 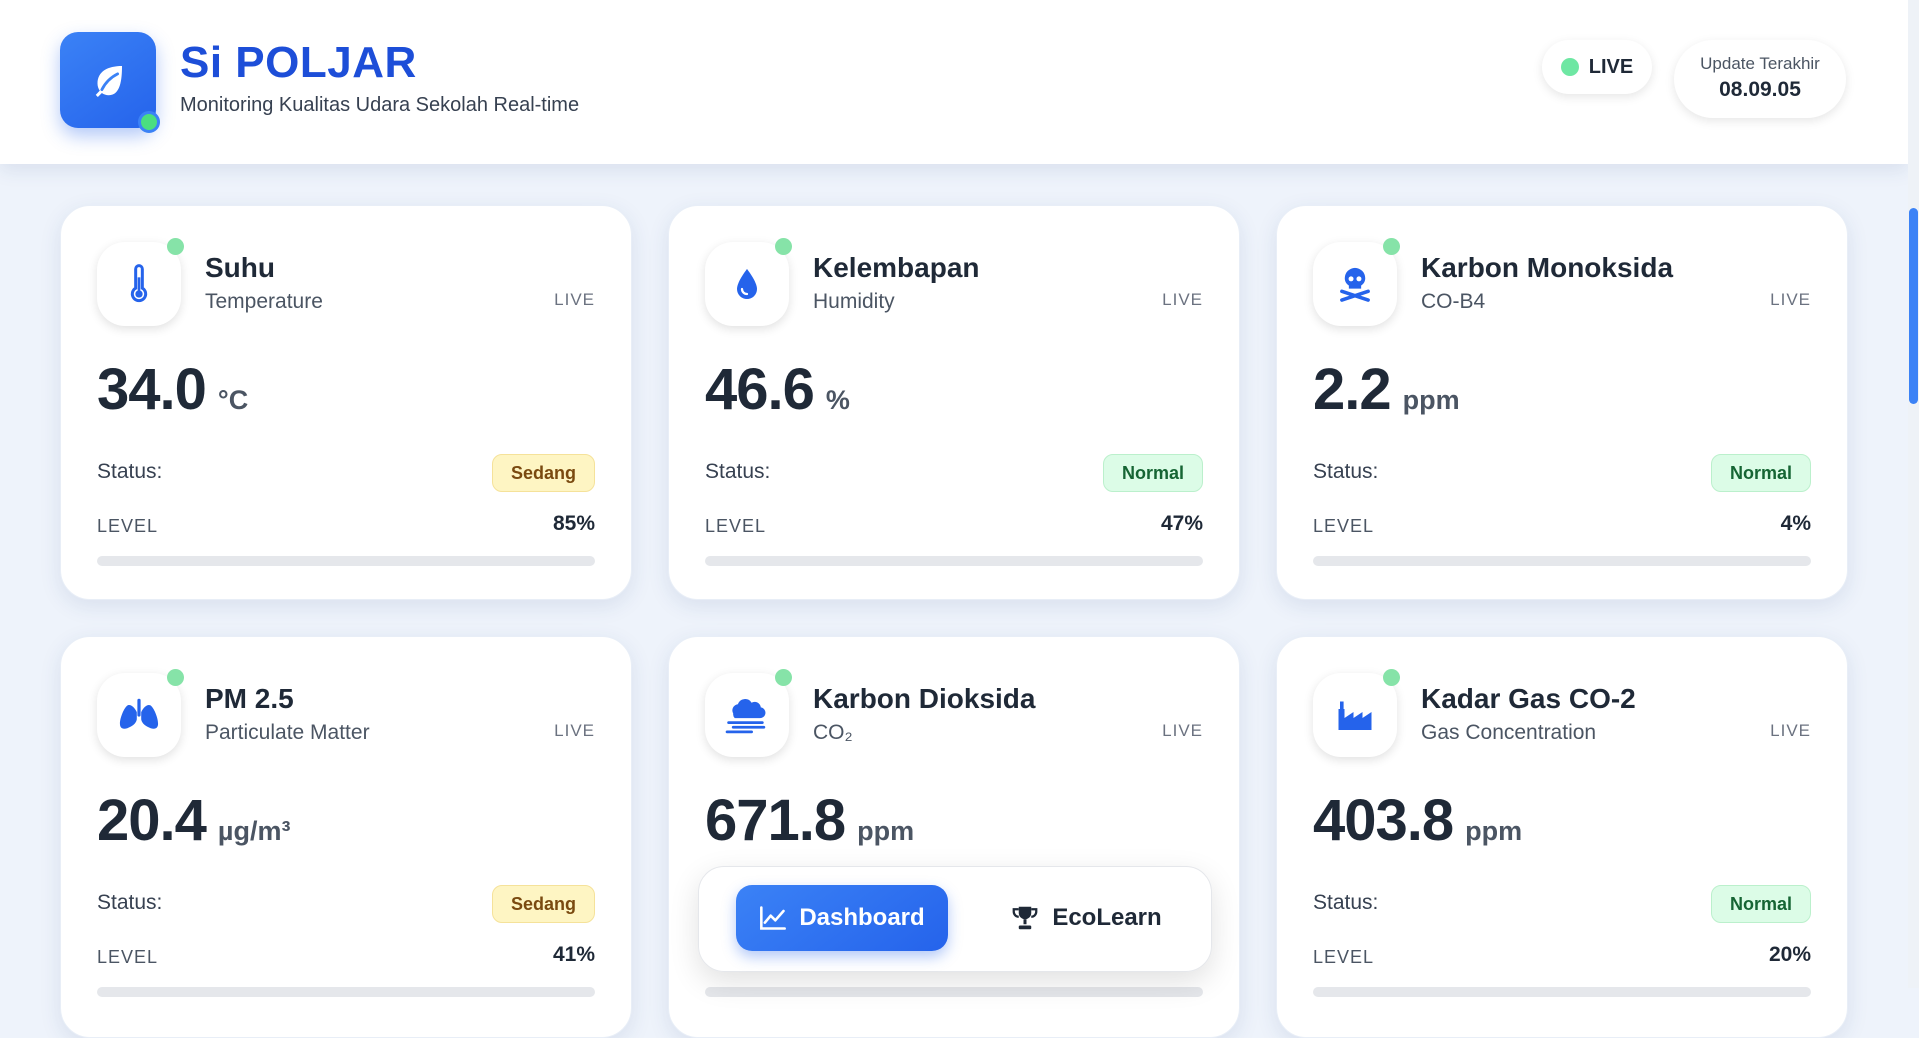 I want to click on sensor-reading: 2.2 ppm, so click(x=1386, y=389).